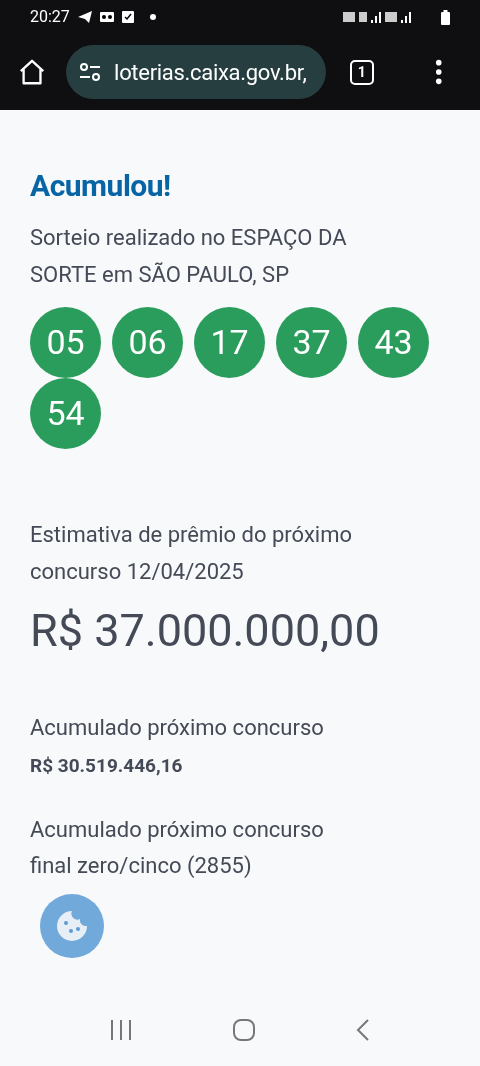 Image resolution: width=480 pixels, height=1066 pixels. Describe the element at coordinates (32, 72) in the screenshot. I see `home-icon` at that location.